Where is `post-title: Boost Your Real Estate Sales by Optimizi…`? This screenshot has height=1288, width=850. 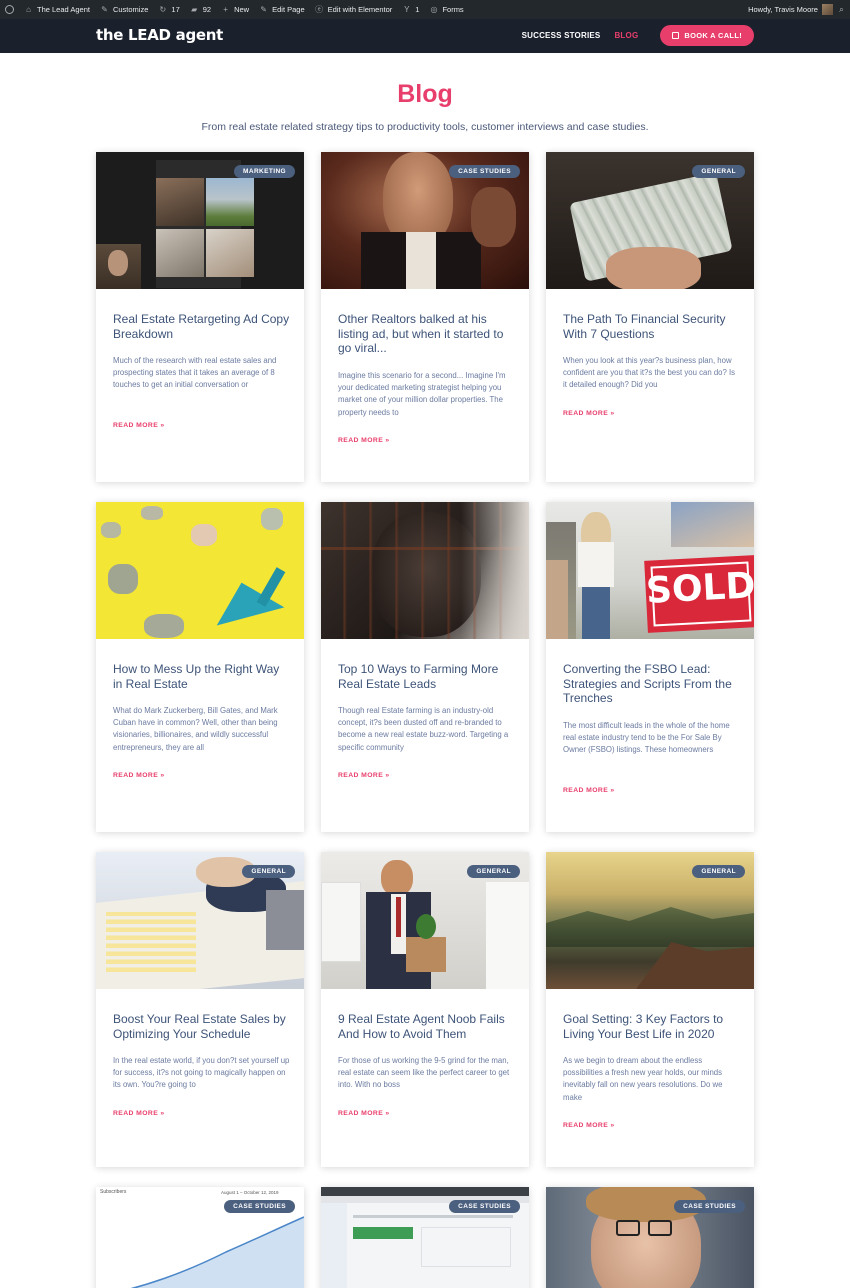
post-title: Boost Your Real Estate Sales by Optimizi… is located at coordinates (202, 1026).